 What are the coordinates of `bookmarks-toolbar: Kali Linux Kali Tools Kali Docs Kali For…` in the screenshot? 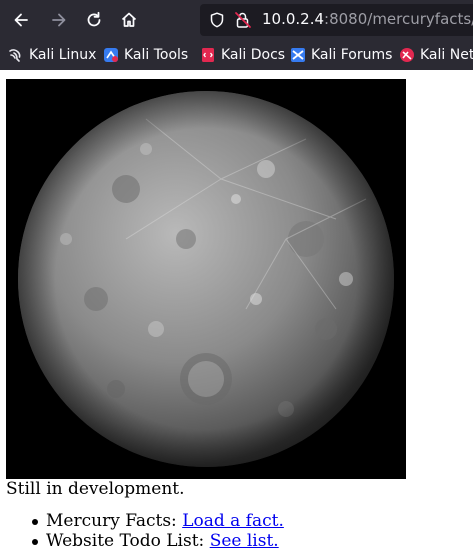 It's located at (236, 55).